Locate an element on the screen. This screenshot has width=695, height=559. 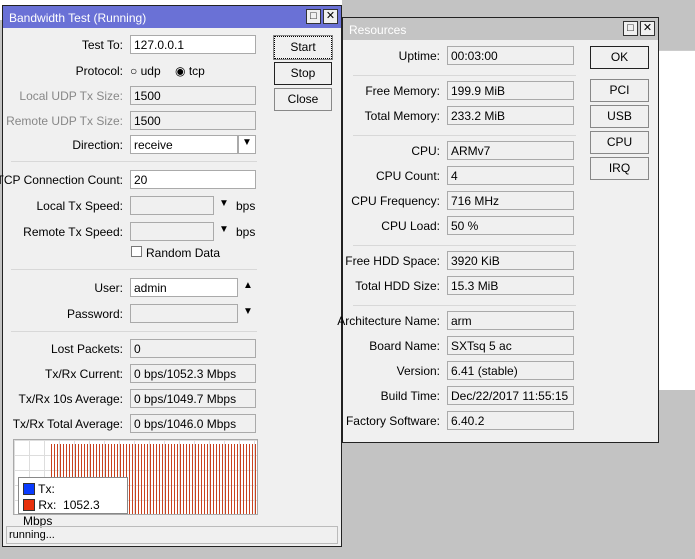
cpu-count-label: CPU Count: is located at coordinates (407, 176).